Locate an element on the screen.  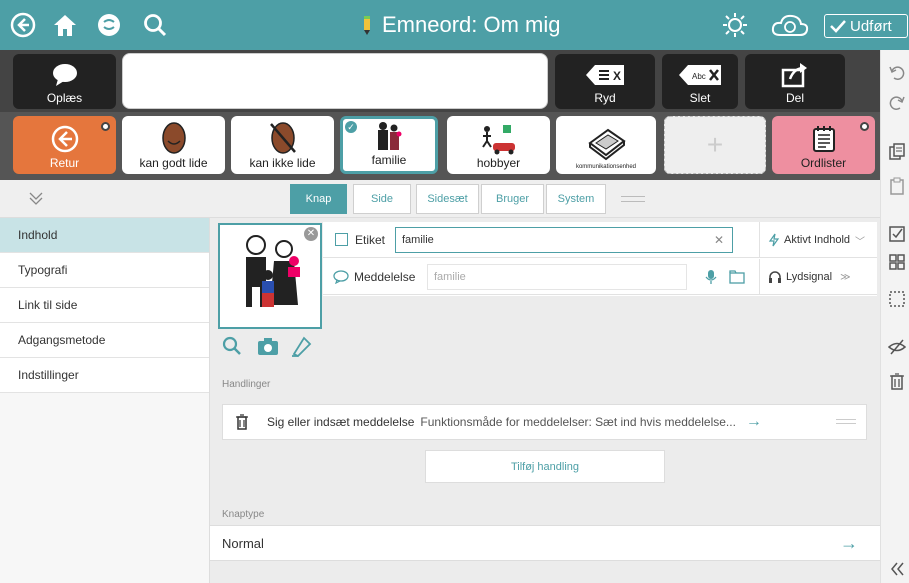
brightness-icon is located at coordinates (735, 25).